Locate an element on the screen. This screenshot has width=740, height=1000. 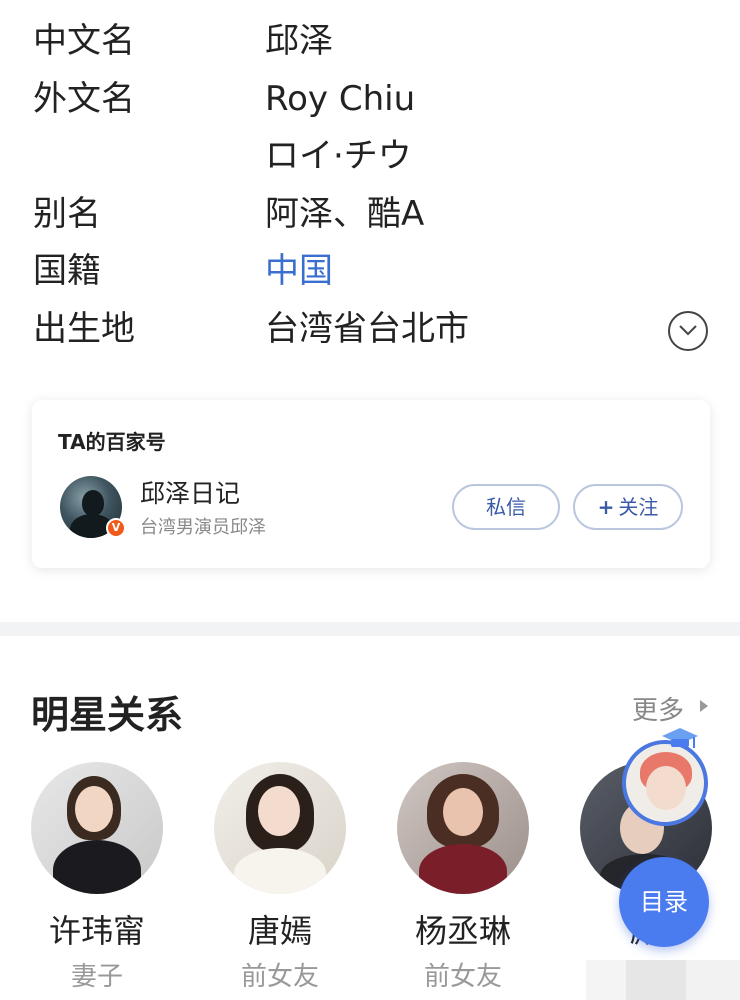
info-row-nationality: 国籍 中国 is located at coordinates (370, 271).